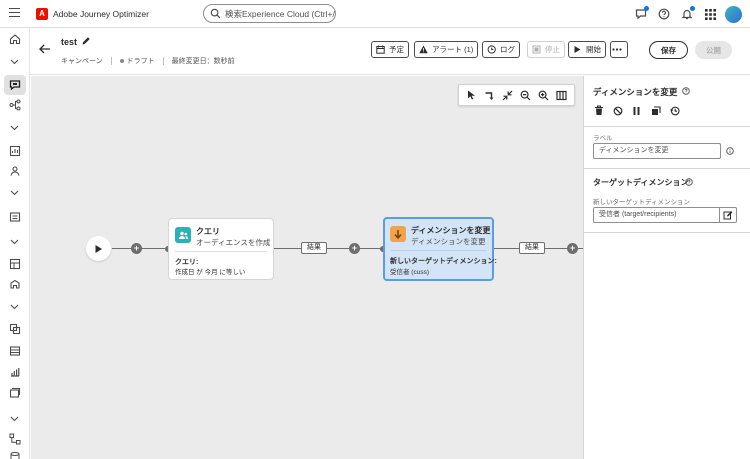  What do you see at coordinates (183, 235) in the screenshot?
I see `audience-icon` at bounding box center [183, 235].